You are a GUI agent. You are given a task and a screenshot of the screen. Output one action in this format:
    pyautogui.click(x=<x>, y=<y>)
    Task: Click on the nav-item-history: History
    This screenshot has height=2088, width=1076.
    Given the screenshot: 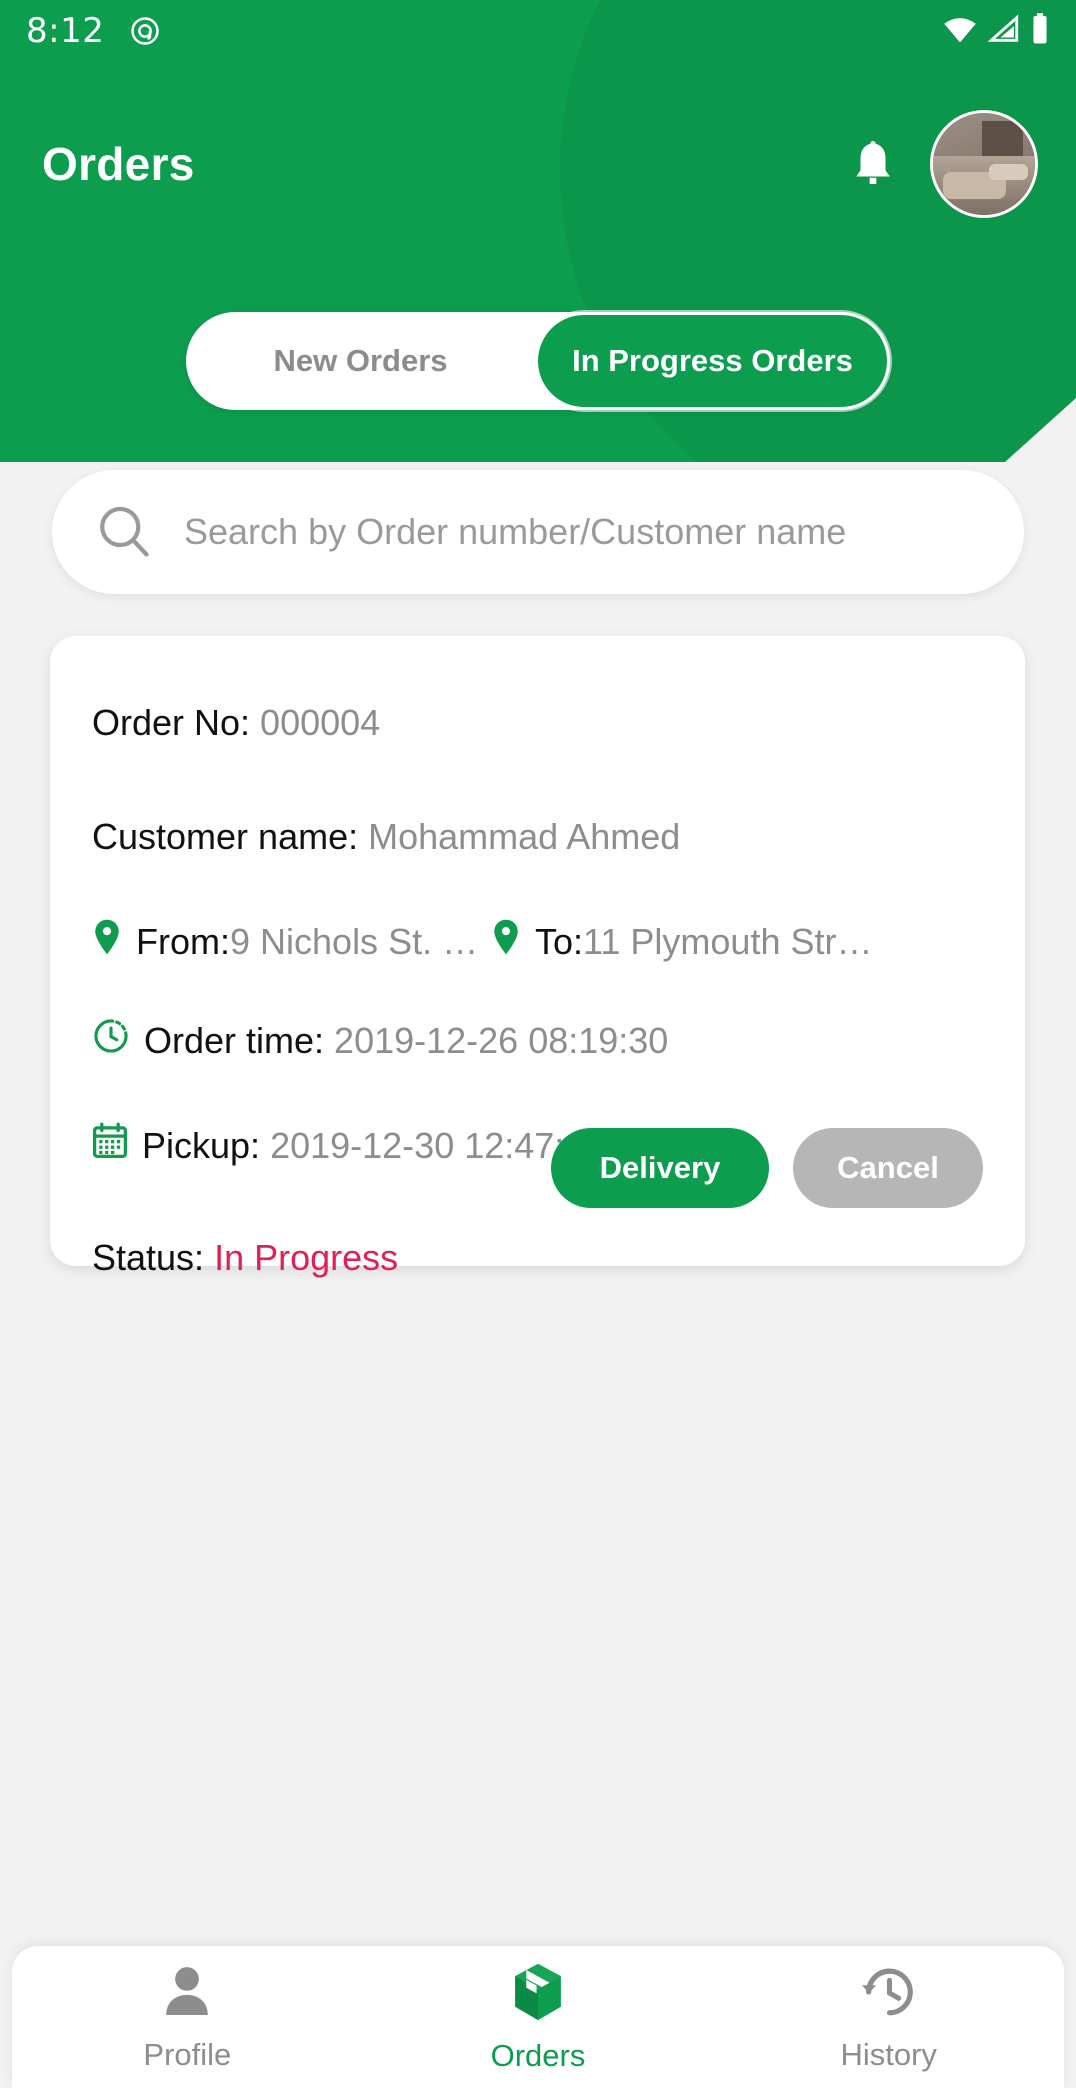 What is the action you would take?
    pyautogui.click(x=888, y=2017)
    